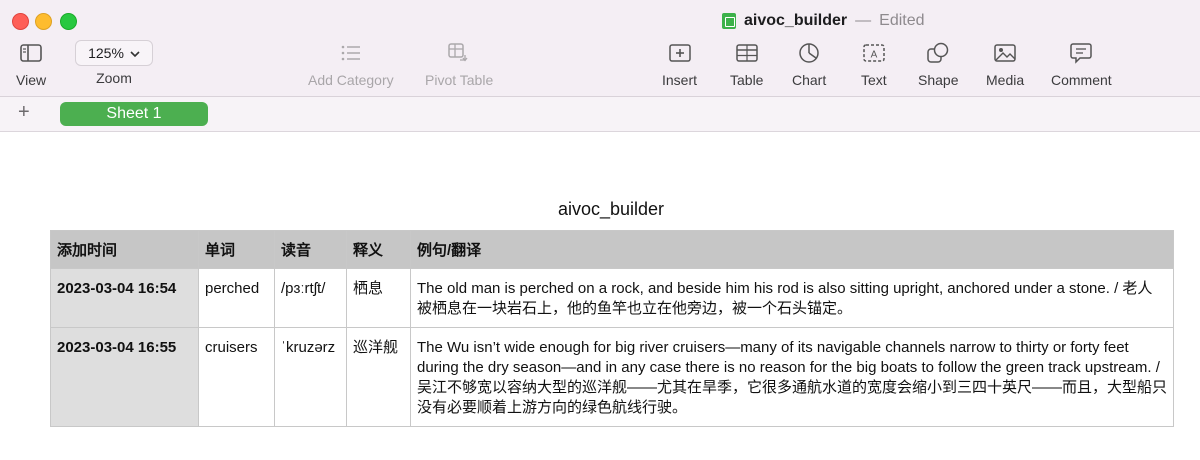  Describe the element at coordinates (351, 80) in the screenshot. I see `add-category-label: Add Category` at that location.